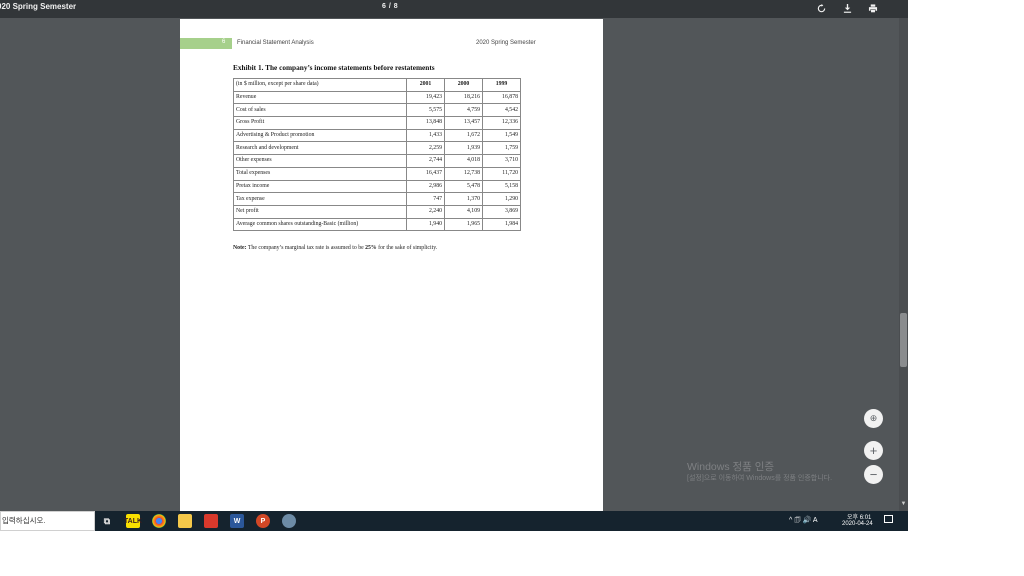  Describe the element at coordinates (803, 521) in the screenshot. I see `system-tray: ^ 🗊 🔊 A` at that location.